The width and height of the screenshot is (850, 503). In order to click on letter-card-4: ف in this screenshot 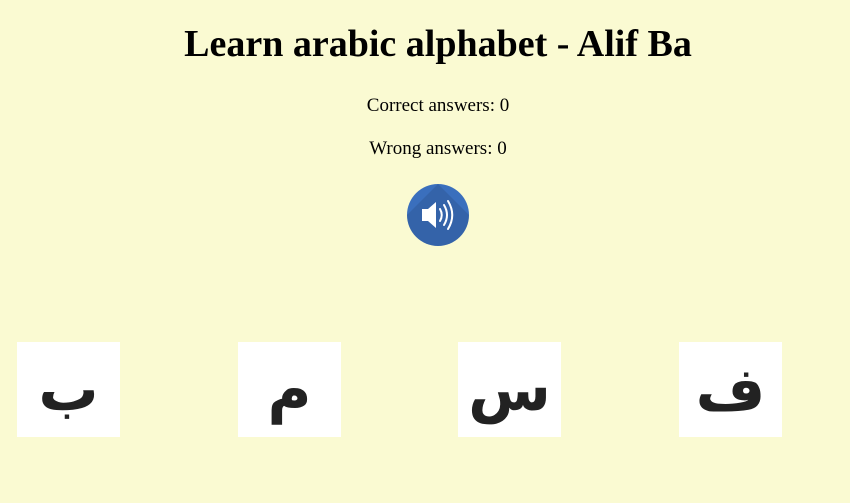, I will do `click(730, 389)`.